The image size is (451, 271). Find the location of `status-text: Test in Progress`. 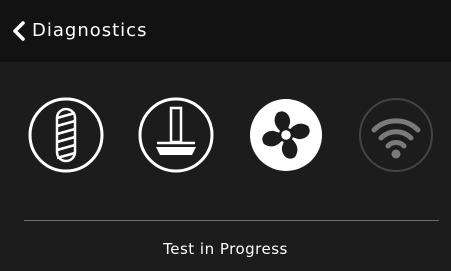

status-text: Test in Progress is located at coordinates (225, 249).